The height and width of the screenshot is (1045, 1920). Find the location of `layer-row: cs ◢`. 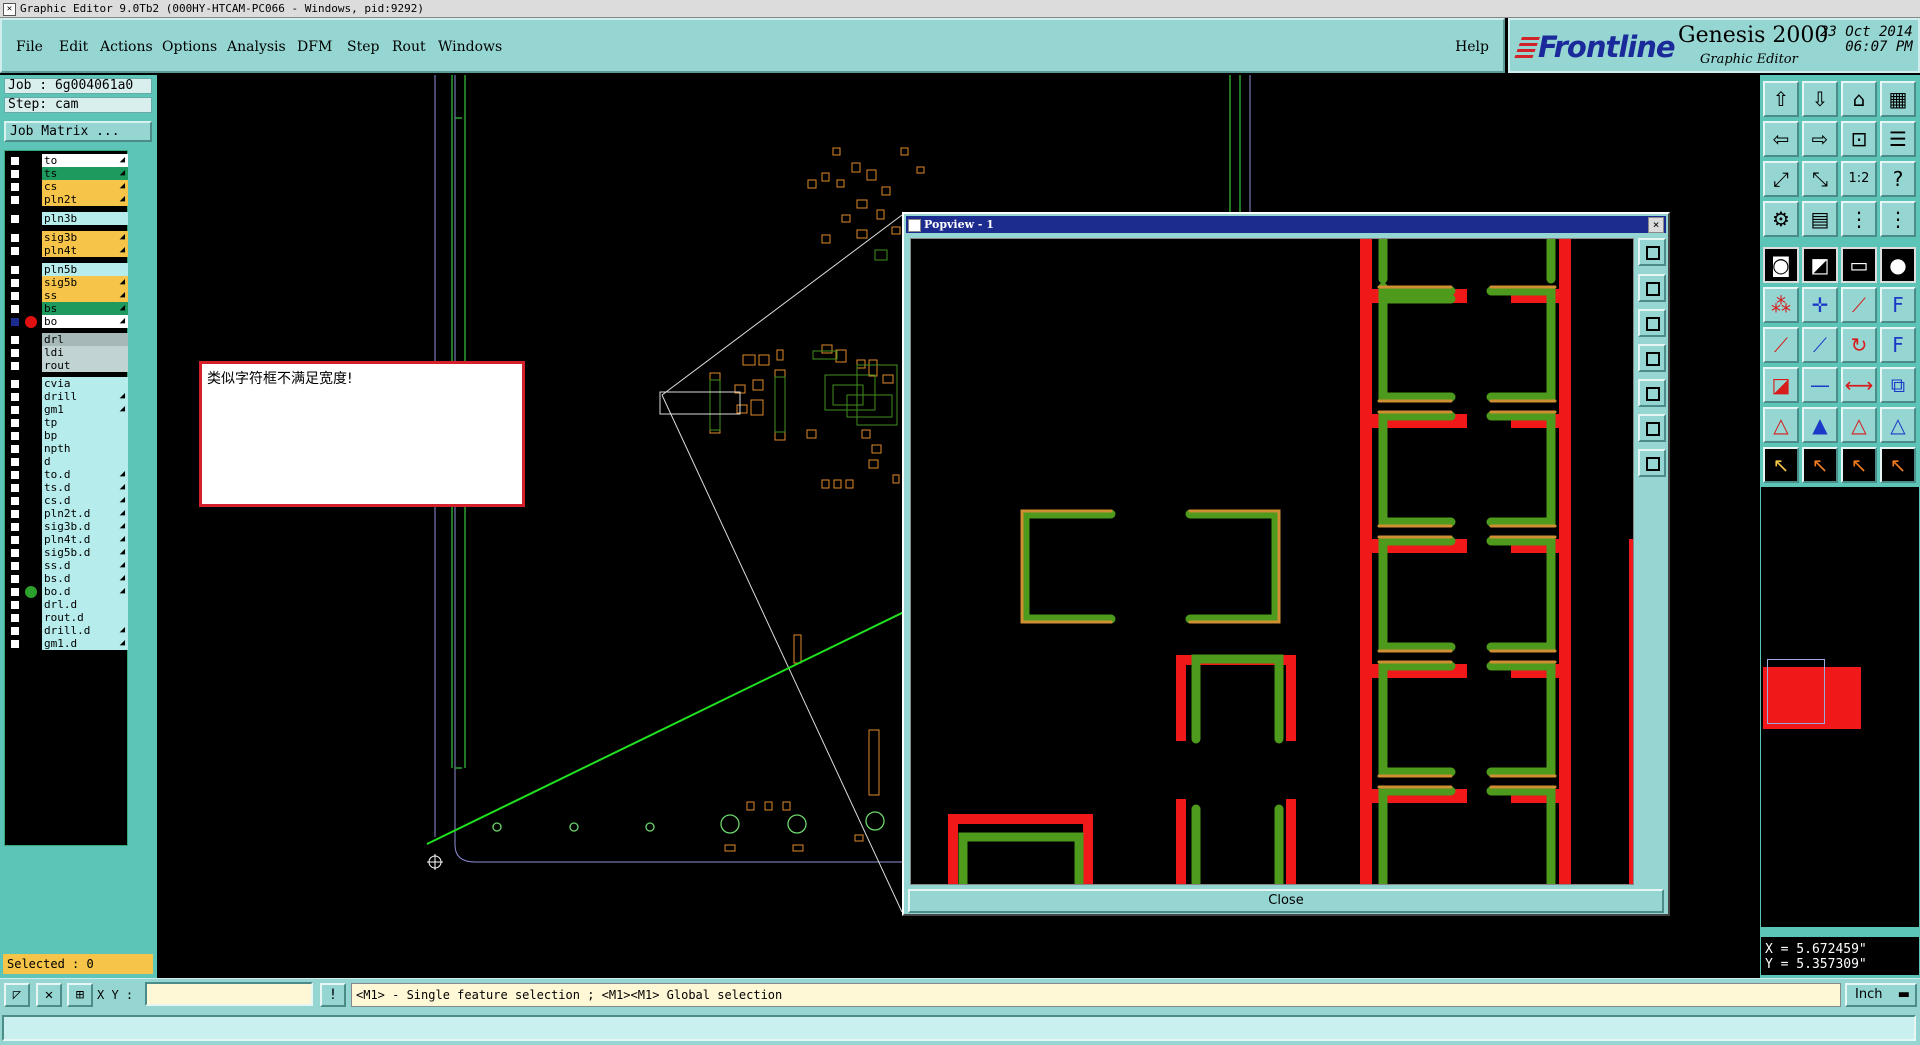

layer-row: cs ◢ is located at coordinates (67, 187).